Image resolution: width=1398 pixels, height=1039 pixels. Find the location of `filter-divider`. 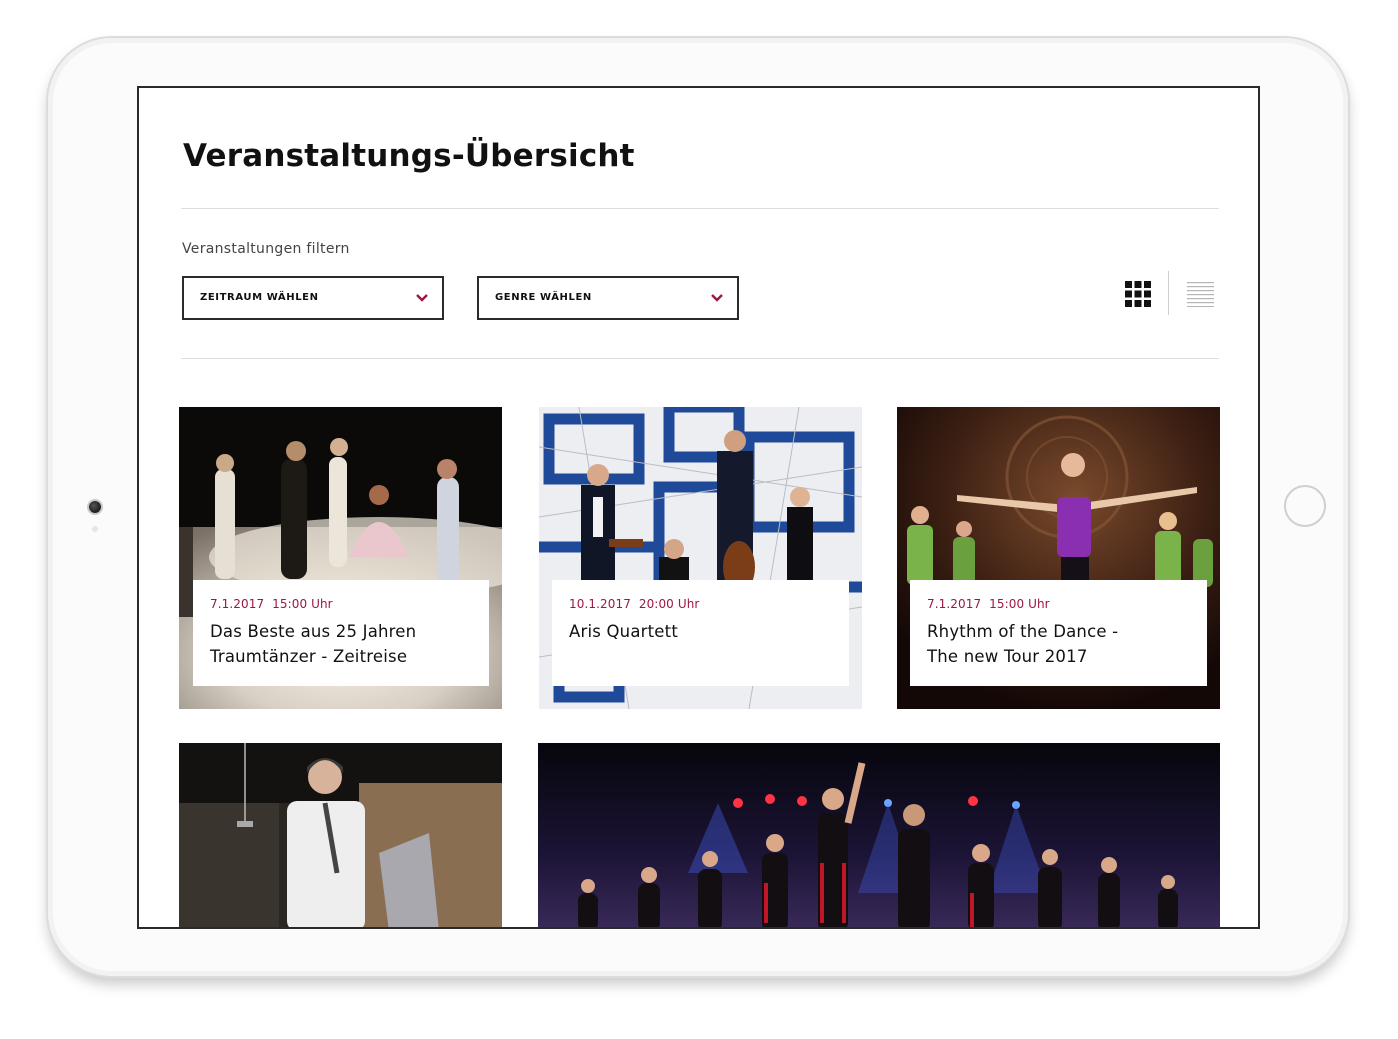

filter-divider is located at coordinates (700, 358).